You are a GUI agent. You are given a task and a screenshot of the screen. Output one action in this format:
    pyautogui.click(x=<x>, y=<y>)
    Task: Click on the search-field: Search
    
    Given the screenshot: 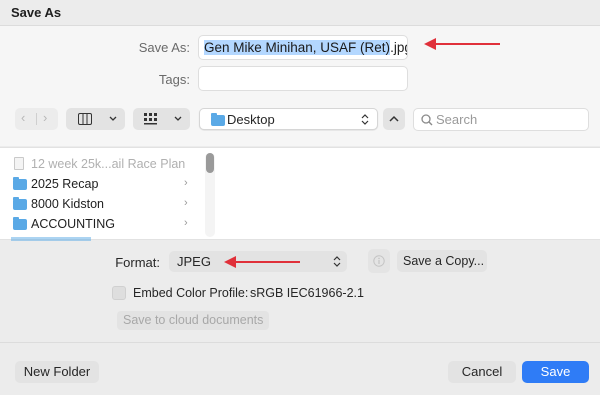 What is the action you would take?
    pyautogui.click(x=501, y=119)
    